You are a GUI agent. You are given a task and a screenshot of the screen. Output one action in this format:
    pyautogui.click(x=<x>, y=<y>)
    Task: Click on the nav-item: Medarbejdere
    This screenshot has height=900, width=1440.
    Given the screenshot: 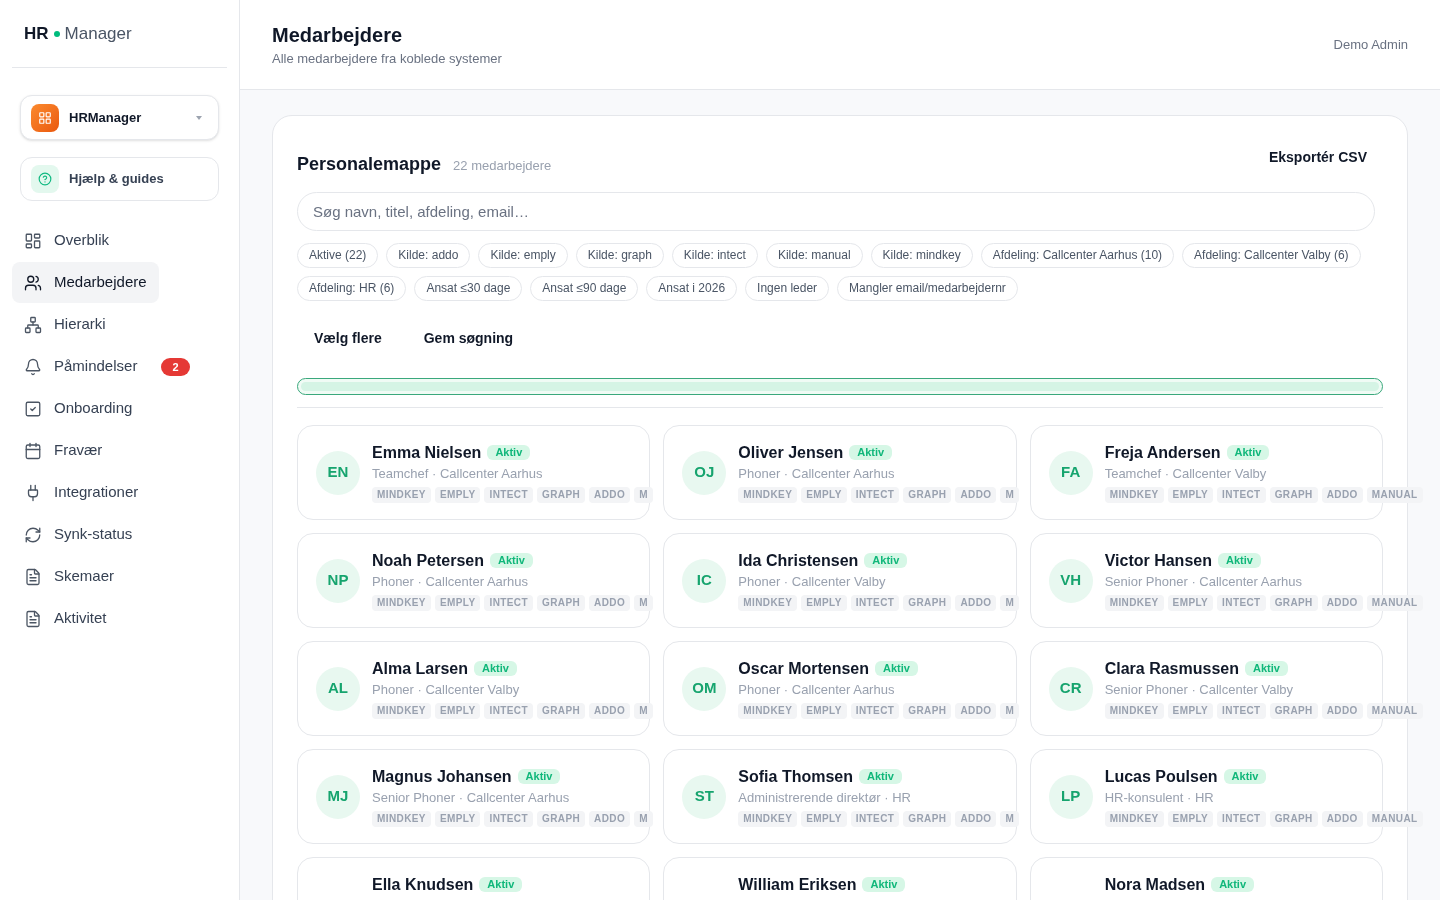 What is the action you would take?
    pyautogui.click(x=85, y=282)
    